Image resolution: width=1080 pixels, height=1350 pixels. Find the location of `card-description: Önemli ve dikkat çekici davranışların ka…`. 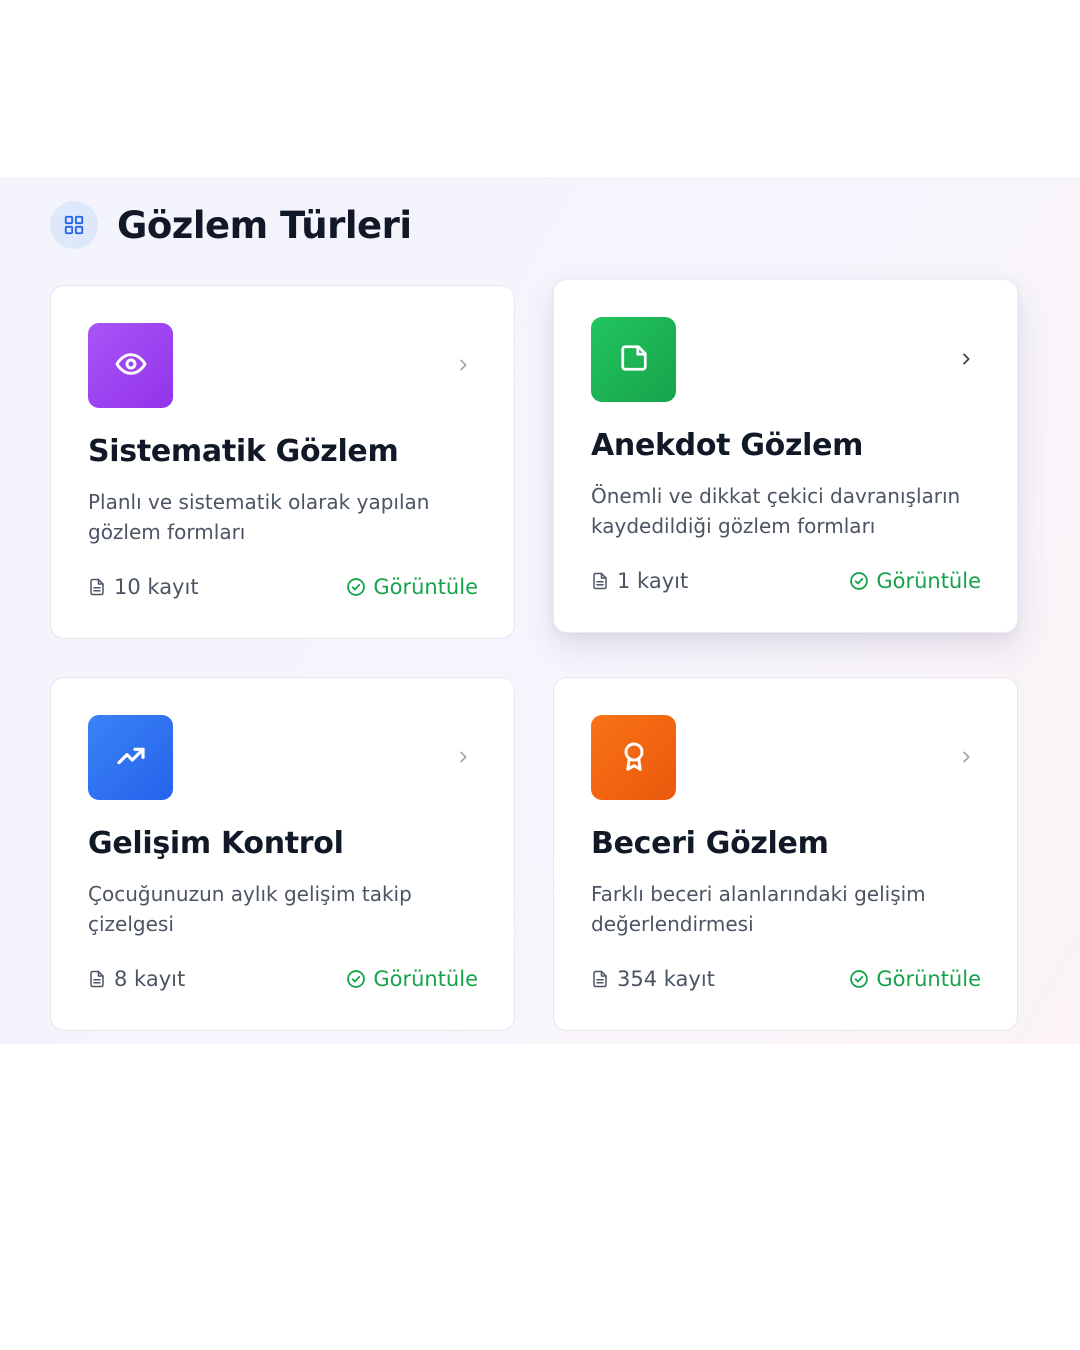

card-description: Önemli ve dikkat çekici davranışların ka… is located at coordinates (776, 511).